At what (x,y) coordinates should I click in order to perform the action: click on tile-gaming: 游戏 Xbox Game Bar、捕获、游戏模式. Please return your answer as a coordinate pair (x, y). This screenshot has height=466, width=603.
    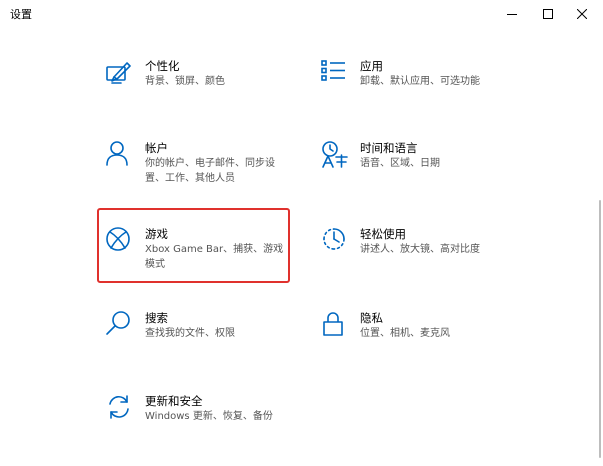
    Looking at the image, I should click on (205, 256).